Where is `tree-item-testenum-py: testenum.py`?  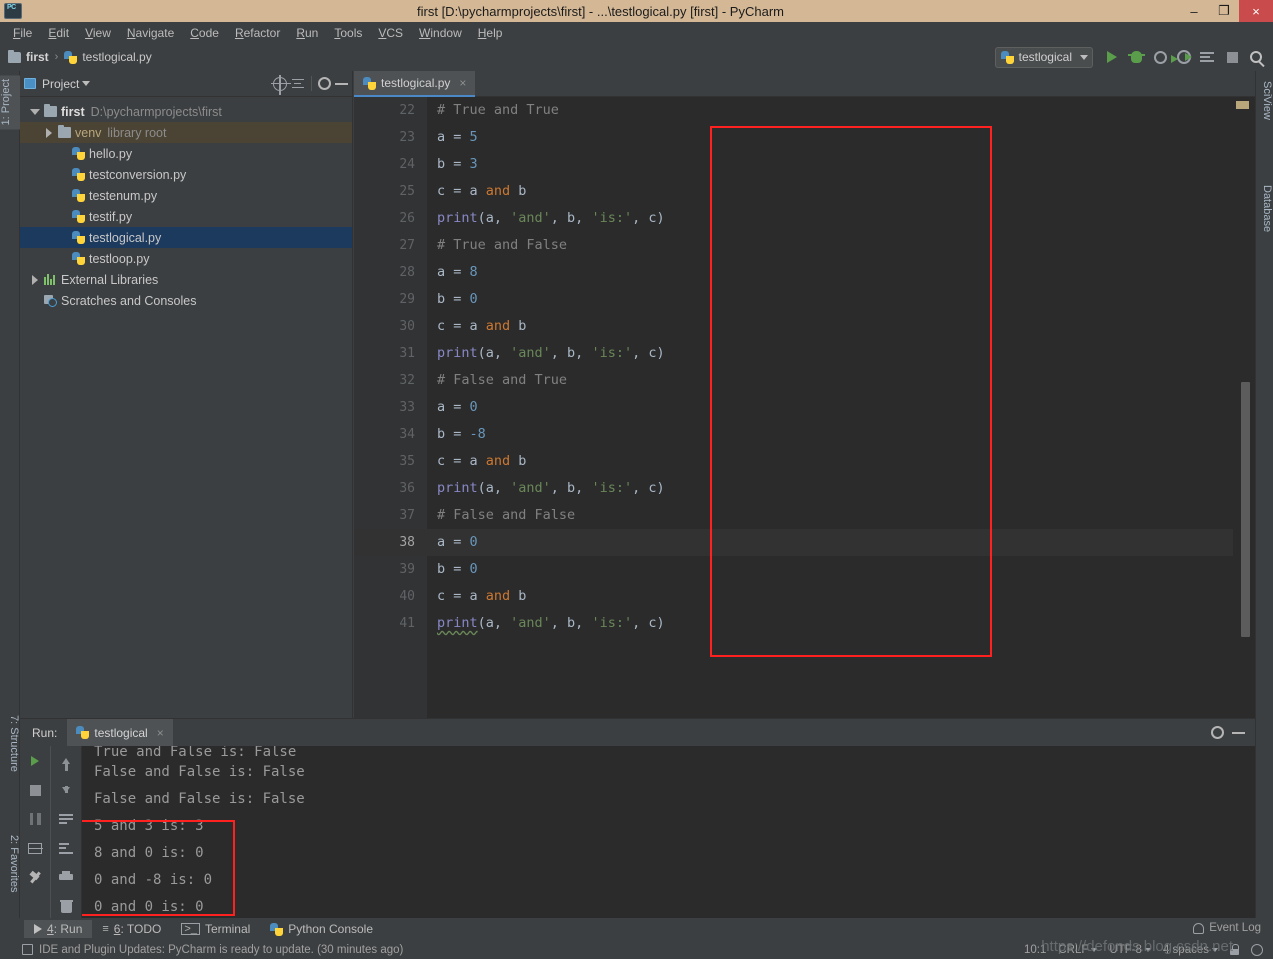 tree-item-testenum-py: testenum.py is located at coordinates (186, 195).